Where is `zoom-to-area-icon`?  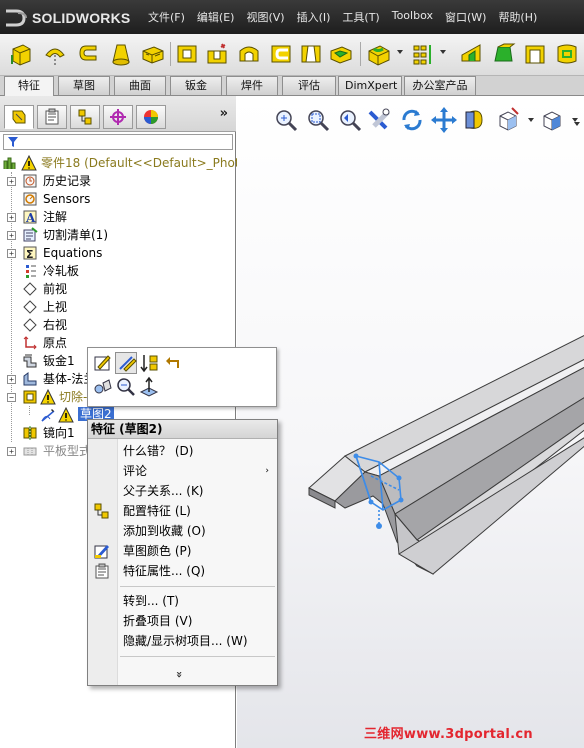 zoom-to-area-icon is located at coordinates (318, 120).